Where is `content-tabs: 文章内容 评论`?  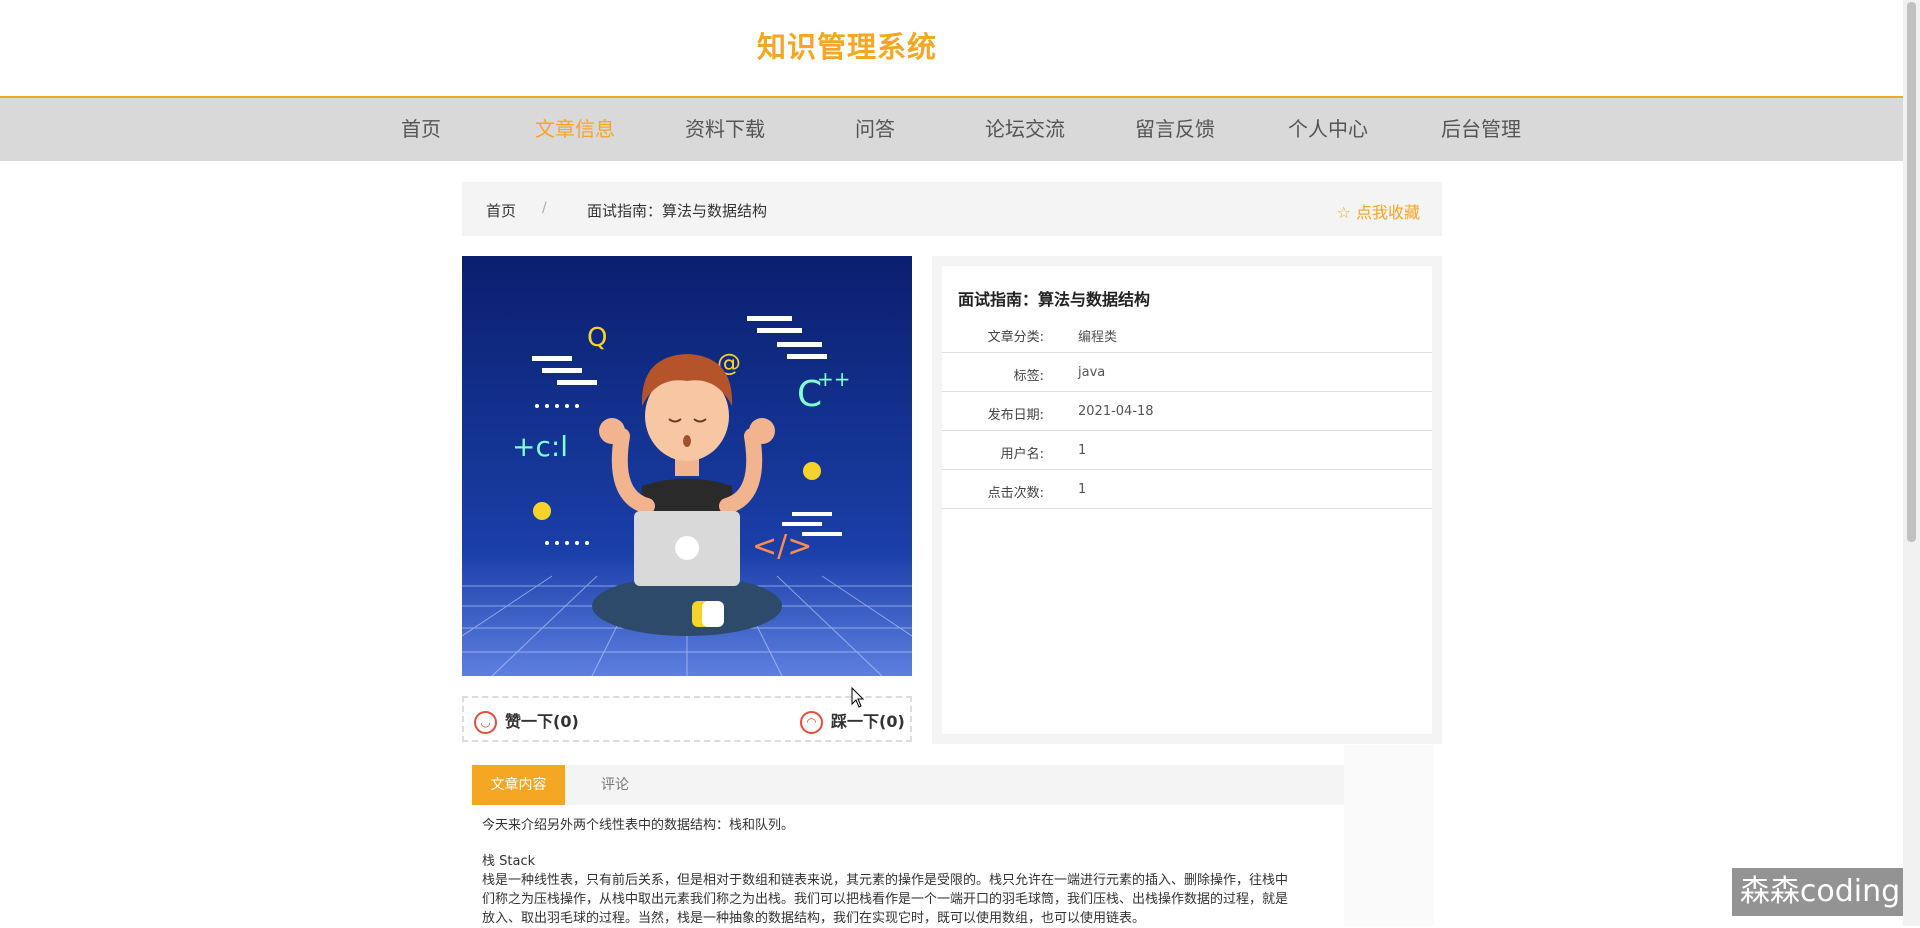 content-tabs: 文章内容 评论 is located at coordinates (908, 785).